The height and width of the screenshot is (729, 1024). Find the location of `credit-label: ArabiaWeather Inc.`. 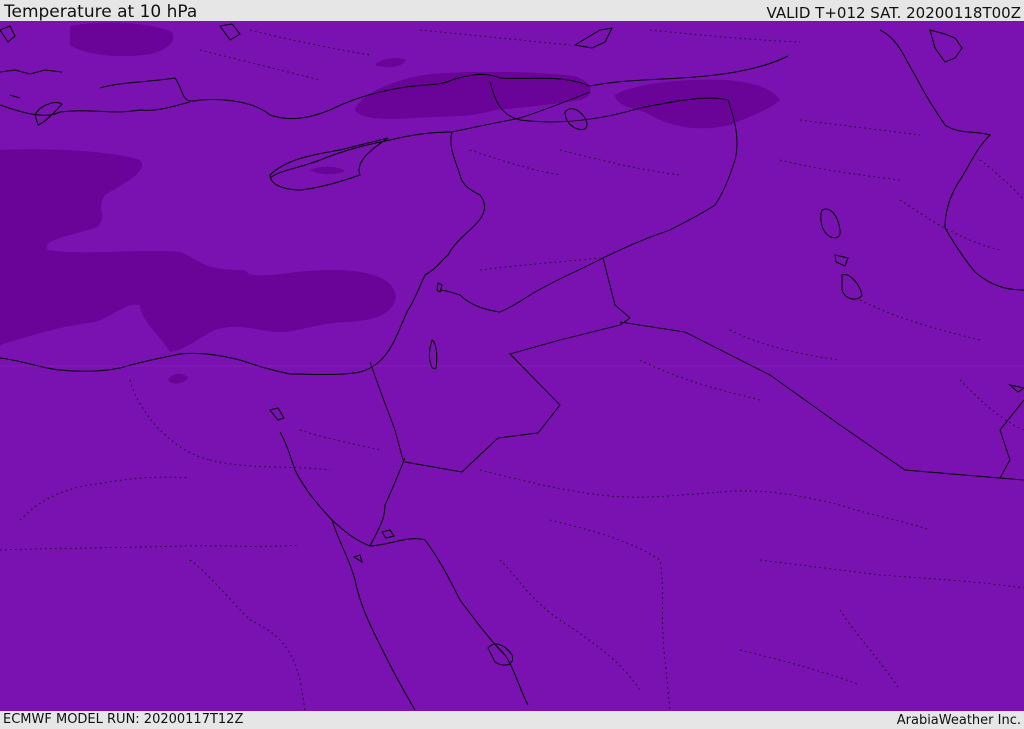

credit-label: ArabiaWeather Inc. is located at coordinates (958, 720).